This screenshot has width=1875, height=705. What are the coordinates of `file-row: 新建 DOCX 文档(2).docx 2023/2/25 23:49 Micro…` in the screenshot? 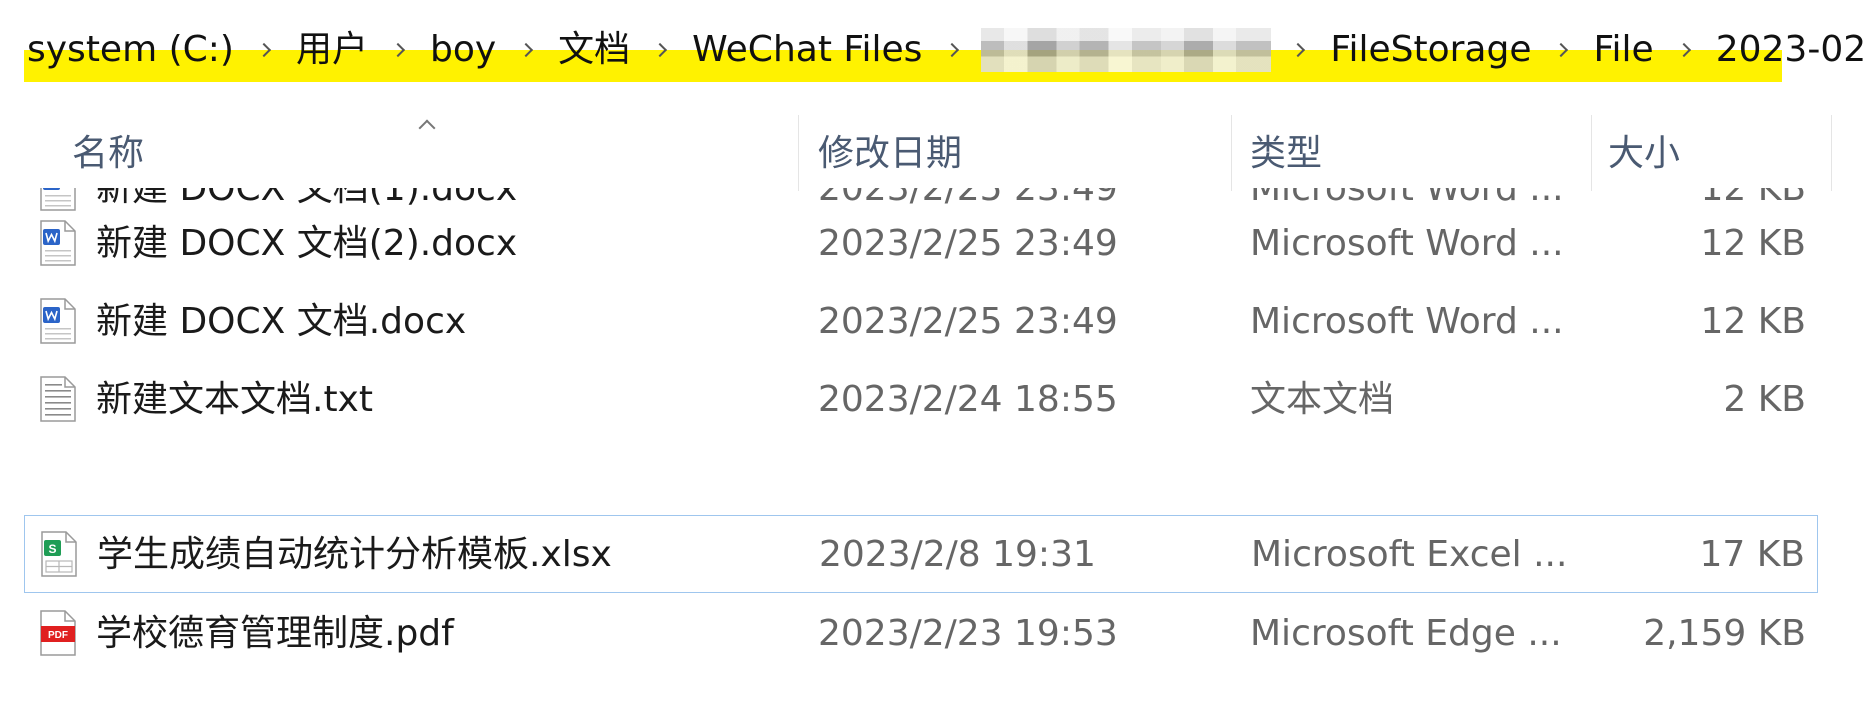 It's located at (921, 244).